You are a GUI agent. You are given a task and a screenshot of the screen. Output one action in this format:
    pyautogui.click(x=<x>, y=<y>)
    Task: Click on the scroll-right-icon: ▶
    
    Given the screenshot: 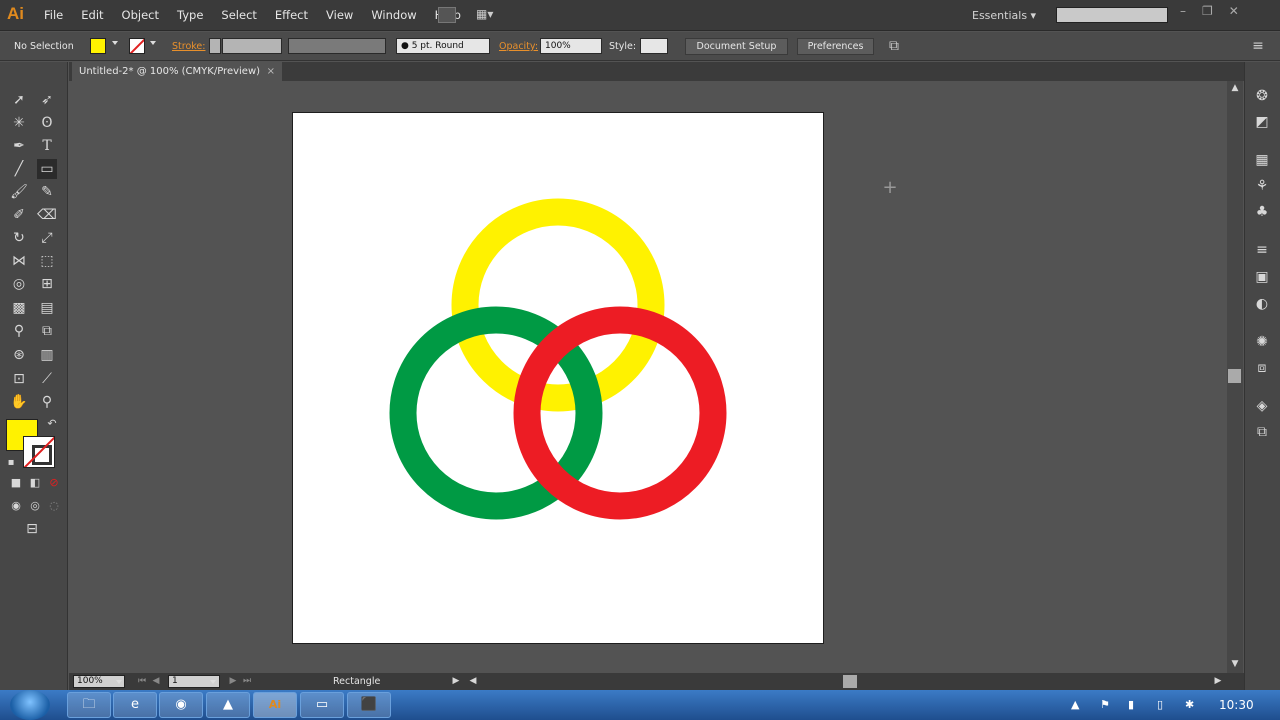 What is the action you would take?
    pyautogui.click(x=1218, y=681)
    